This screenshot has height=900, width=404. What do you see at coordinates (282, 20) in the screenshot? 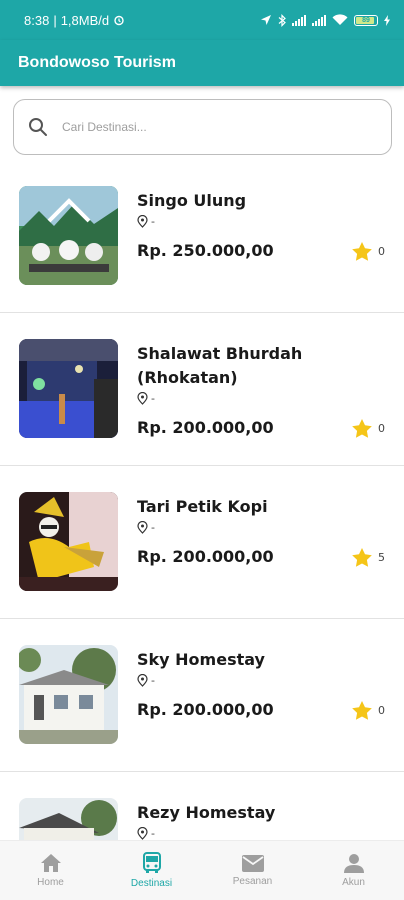
I see `bluetooth-icon` at bounding box center [282, 20].